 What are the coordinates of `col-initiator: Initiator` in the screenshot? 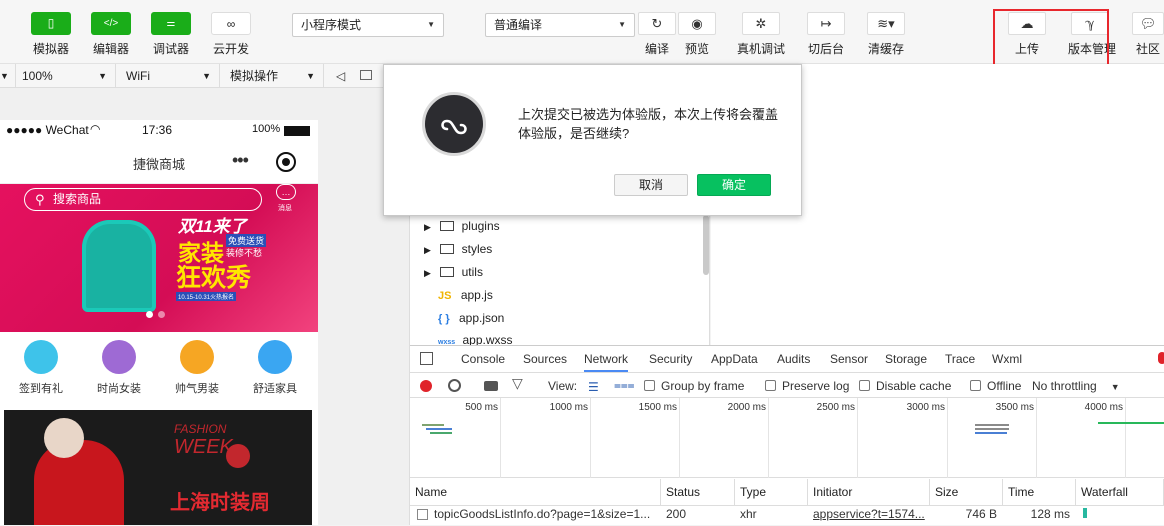 It's located at (869, 492).